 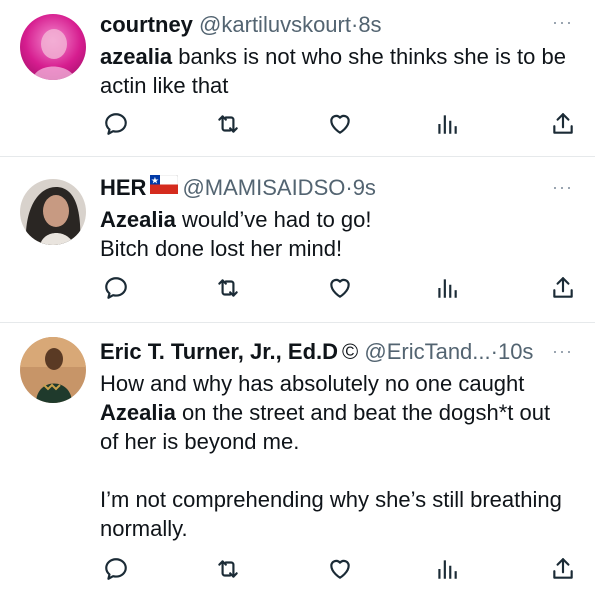 What do you see at coordinates (263, 187) in the screenshot?
I see `user-handle: @MAMISAIDSO` at bounding box center [263, 187].